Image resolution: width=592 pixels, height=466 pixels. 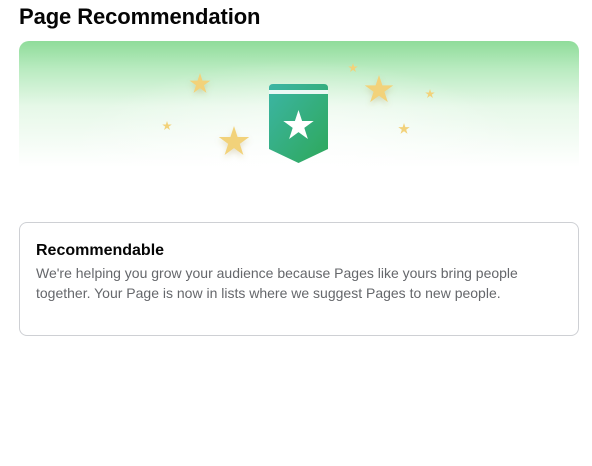 I want to click on status-title: Recommendable, so click(x=100, y=250).